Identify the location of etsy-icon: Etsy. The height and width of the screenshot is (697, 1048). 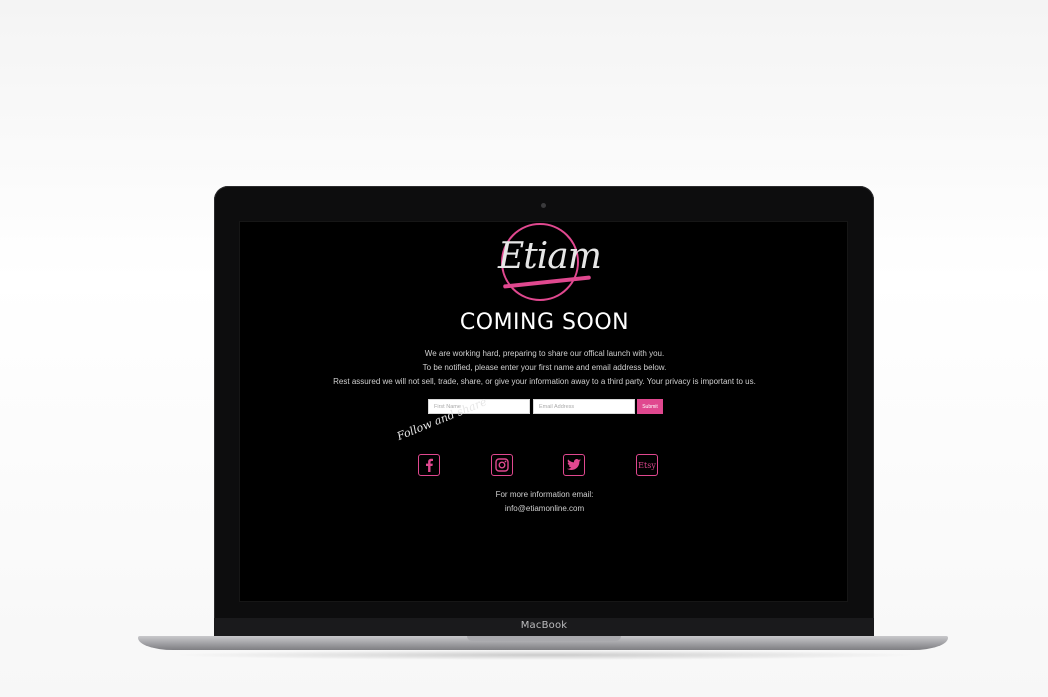
(647, 465).